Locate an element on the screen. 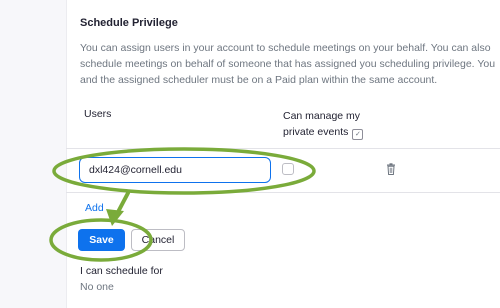  trash-icon is located at coordinates (391, 169).